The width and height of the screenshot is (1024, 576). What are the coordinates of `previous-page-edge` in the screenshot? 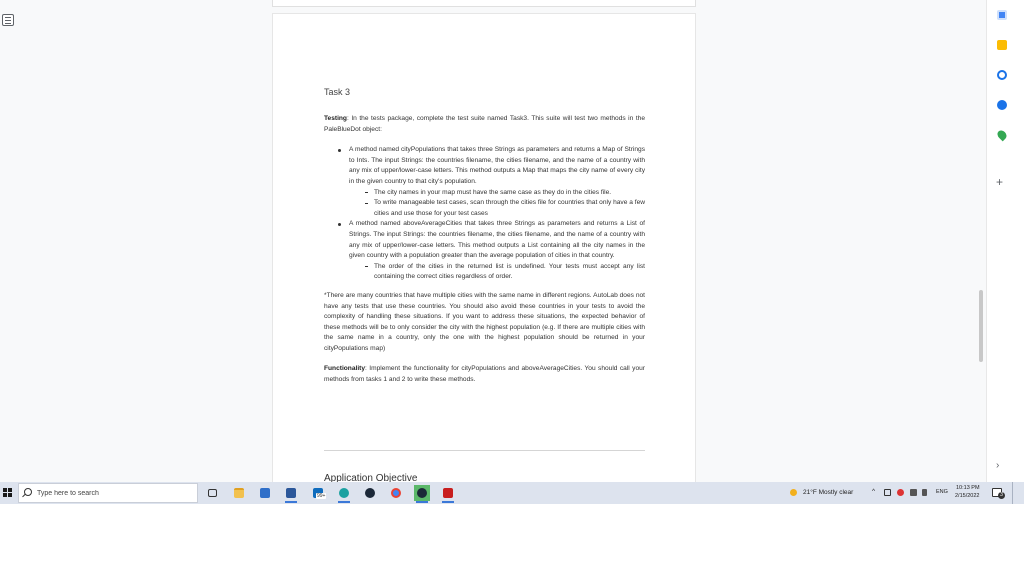 It's located at (484, 3).